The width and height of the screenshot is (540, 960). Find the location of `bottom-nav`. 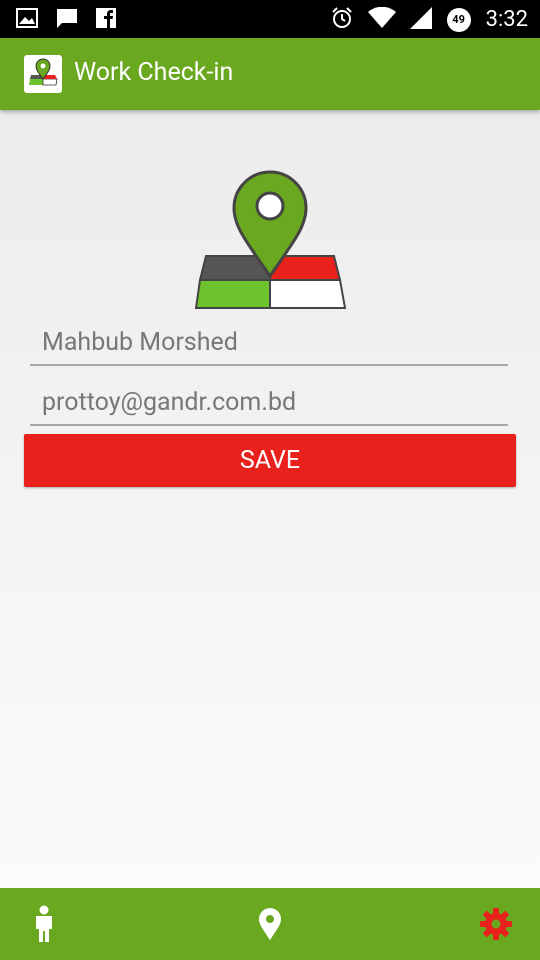

bottom-nav is located at coordinates (270, 924).